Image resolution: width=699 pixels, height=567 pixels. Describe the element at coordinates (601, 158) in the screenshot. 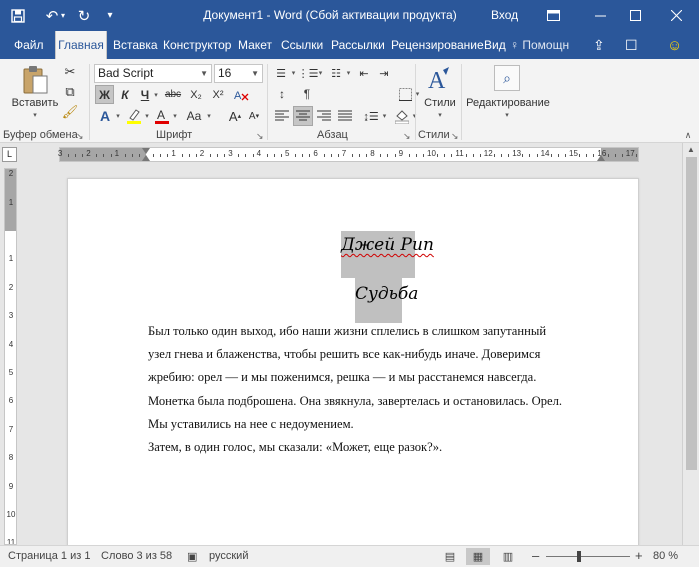

I see `right-indent-marker` at that location.